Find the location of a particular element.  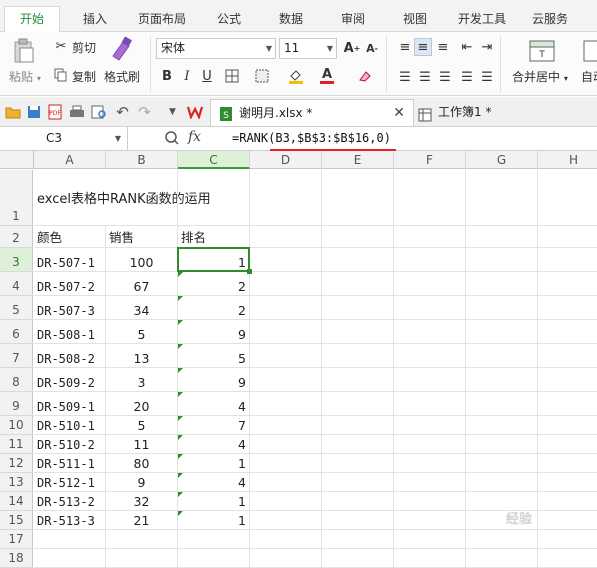

cell-g18 is located at coordinates (502, 558).